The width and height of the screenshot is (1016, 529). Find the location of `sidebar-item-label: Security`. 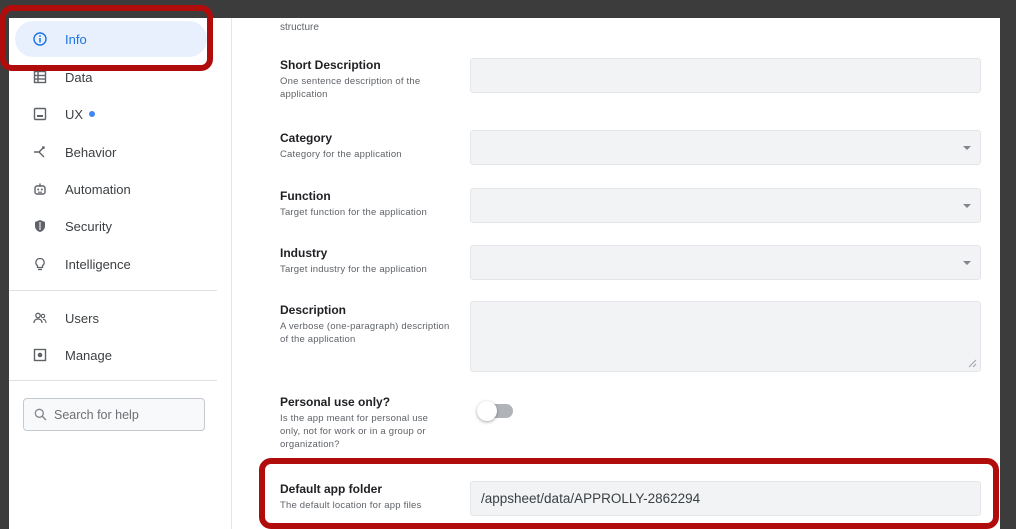

sidebar-item-label: Security is located at coordinates (88, 226).